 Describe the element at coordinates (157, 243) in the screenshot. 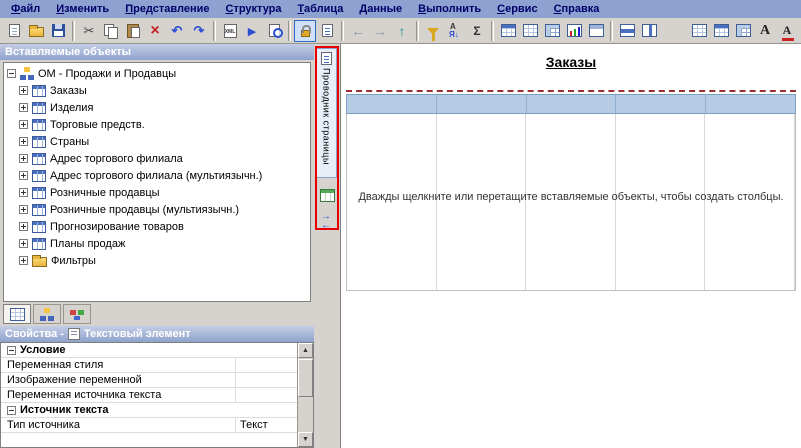

I see `tree-item-sales-plans: Планы продаж` at that location.